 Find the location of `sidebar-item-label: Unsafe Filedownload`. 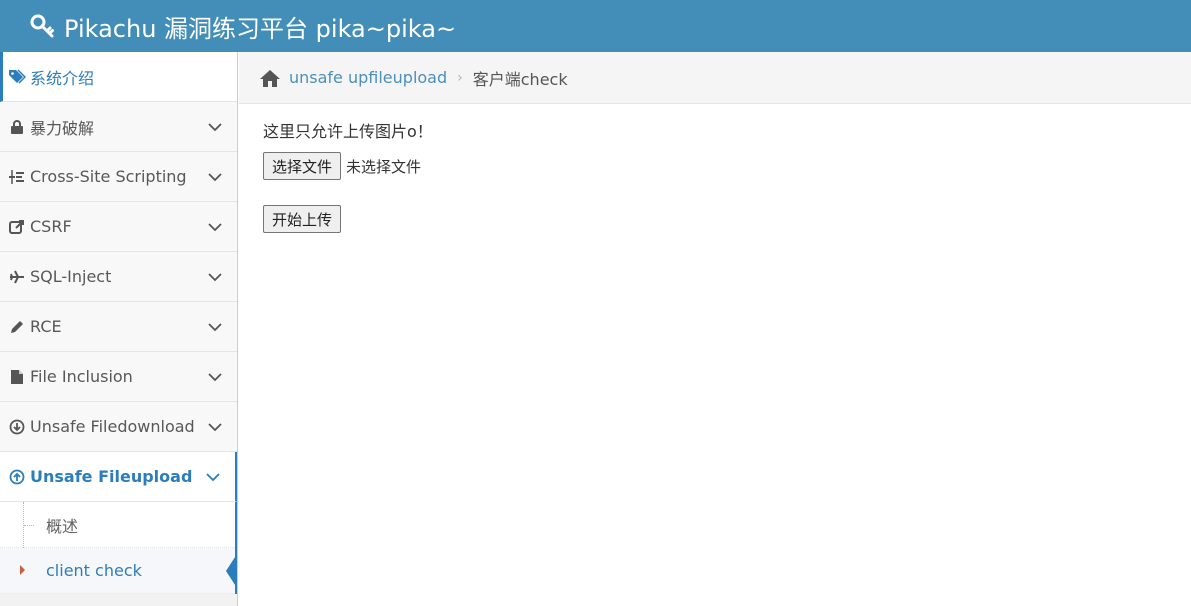

sidebar-item-label: Unsafe Filedownload is located at coordinates (112, 426).